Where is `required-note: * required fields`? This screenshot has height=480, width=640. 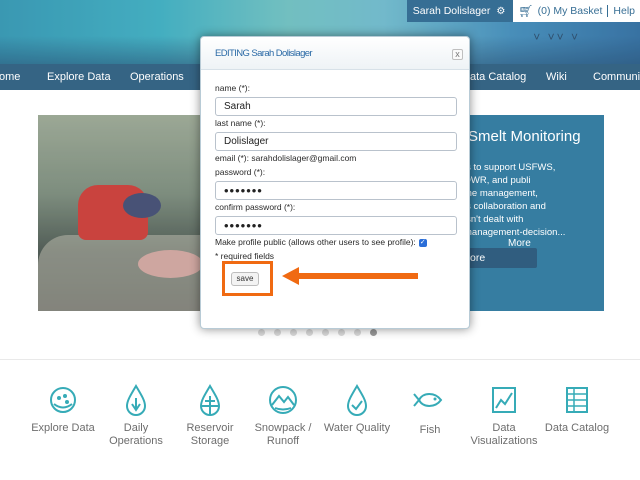 required-note: * required fields is located at coordinates (245, 256).